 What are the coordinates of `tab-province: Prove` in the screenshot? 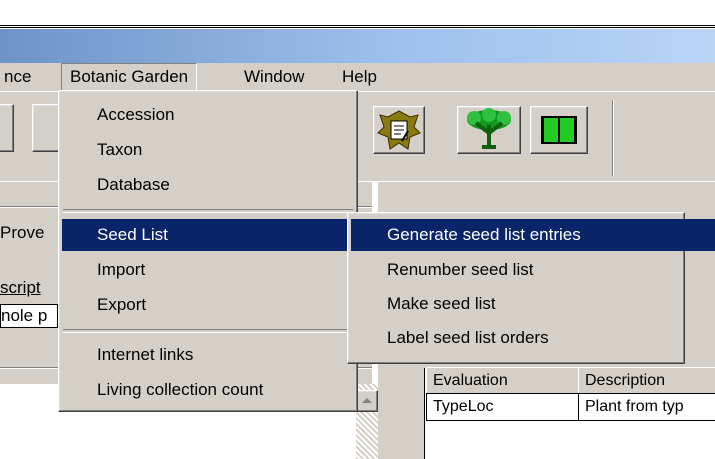 It's located at (22, 233).